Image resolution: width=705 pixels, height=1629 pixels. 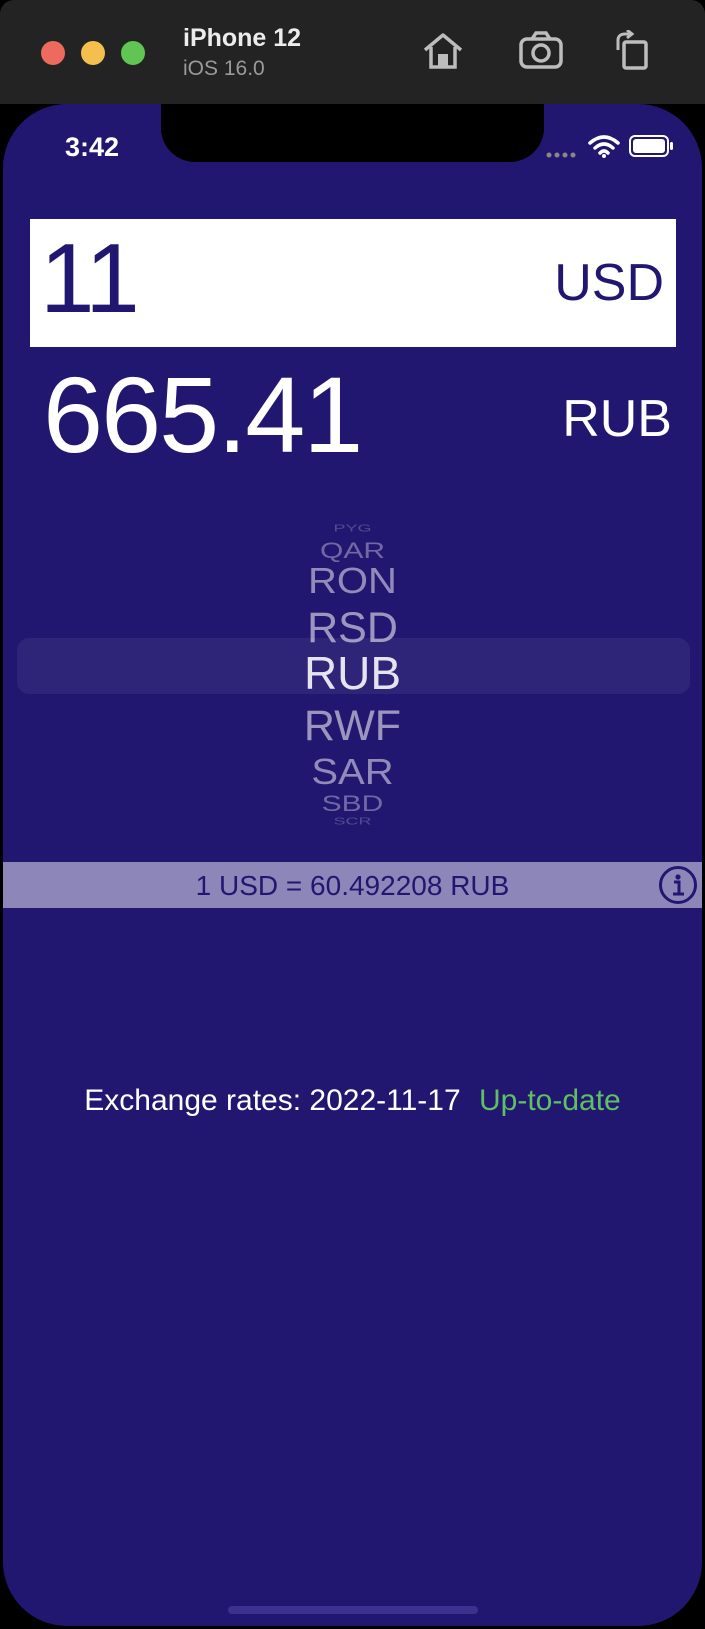 What do you see at coordinates (352, 804) in the screenshot?
I see `picker-item: SBD` at bounding box center [352, 804].